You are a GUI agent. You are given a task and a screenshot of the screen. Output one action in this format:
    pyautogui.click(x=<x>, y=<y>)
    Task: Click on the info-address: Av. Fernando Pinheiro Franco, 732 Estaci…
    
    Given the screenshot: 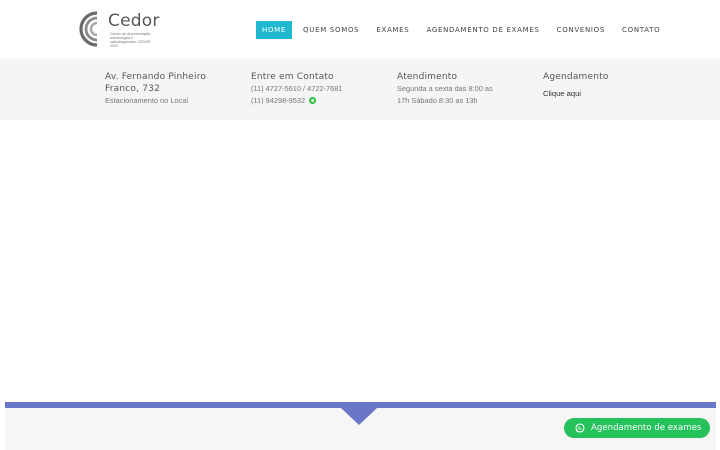 What is the action you would take?
    pyautogui.click(x=155, y=89)
    